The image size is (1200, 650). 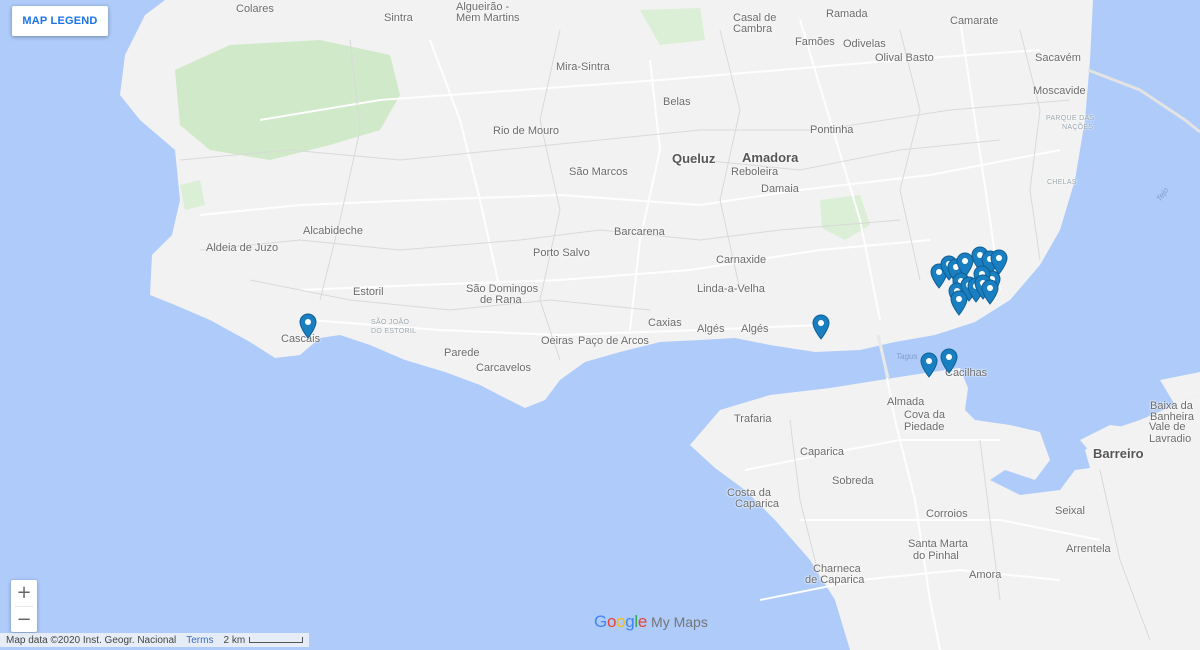 I want to click on place-label: PARQUE DAS, so click(x=1070, y=118).